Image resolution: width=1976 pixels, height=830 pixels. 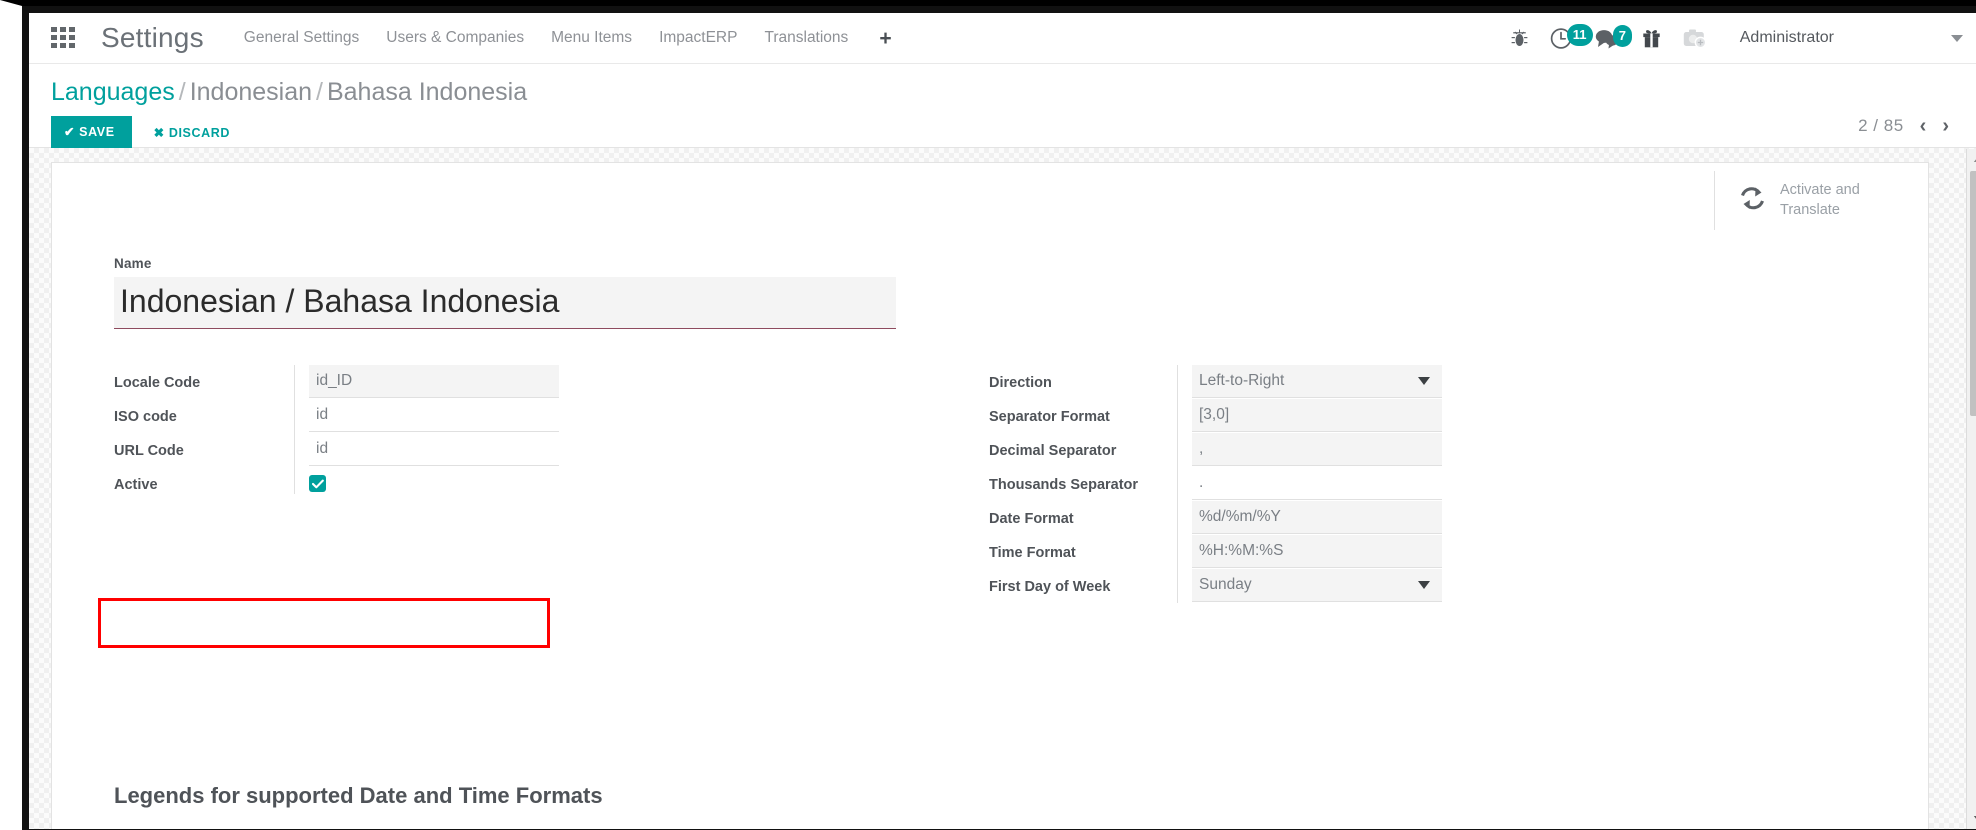 I want to click on menu-item-menu-items: Menu Items, so click(x=591, y=38).